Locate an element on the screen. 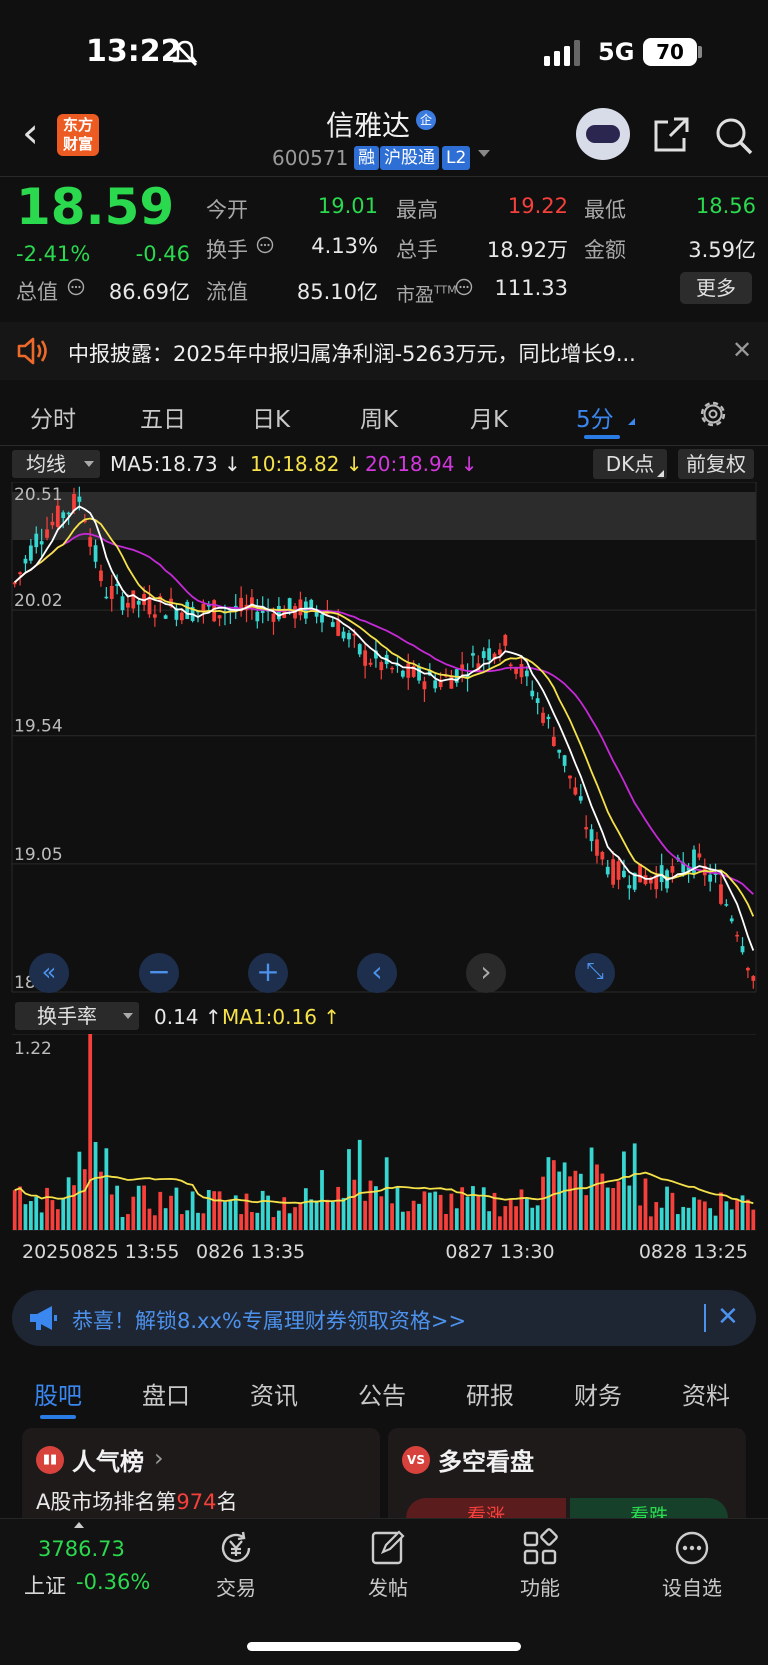  nav-post: 发帖 is located at coordinates (388, 1564).